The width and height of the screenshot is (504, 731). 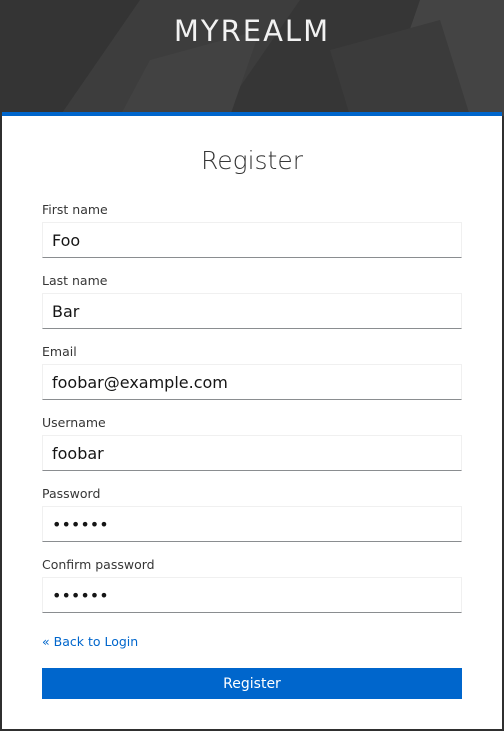 I want to click on realm-title: MYREALM, so click(x=252, y=31).